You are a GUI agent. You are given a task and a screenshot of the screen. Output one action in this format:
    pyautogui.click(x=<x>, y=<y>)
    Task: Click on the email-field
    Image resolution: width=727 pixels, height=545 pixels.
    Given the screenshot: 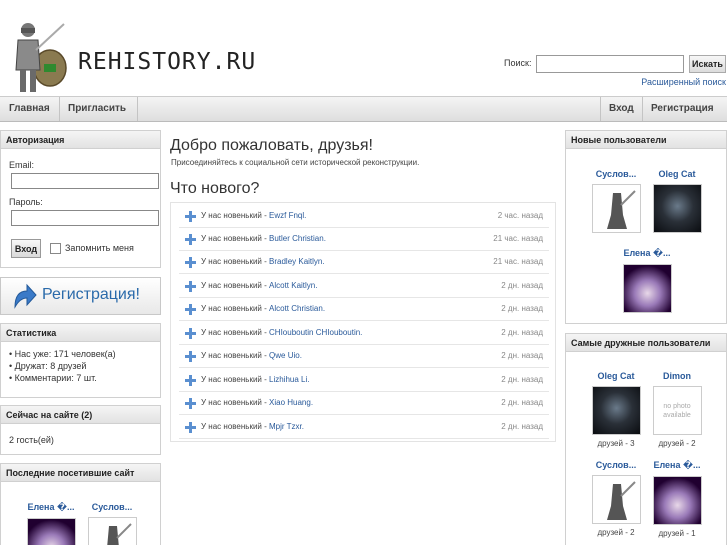 What is the action you would take?
    pyautogui.click(x=85, y=181)
    